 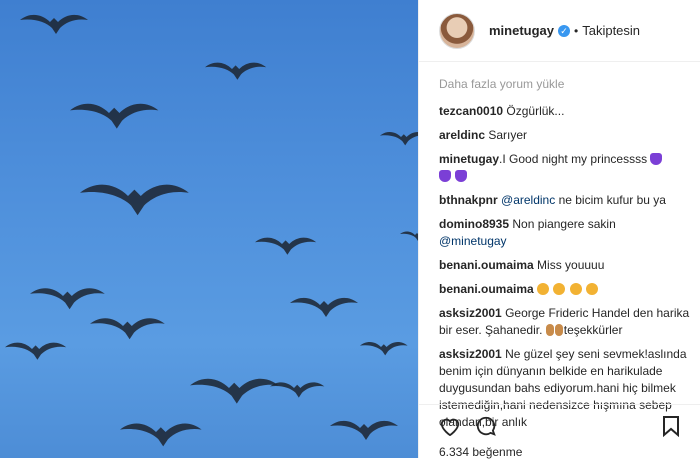 I want to click on comment-user: minetugay, so click(x=469, y=159).